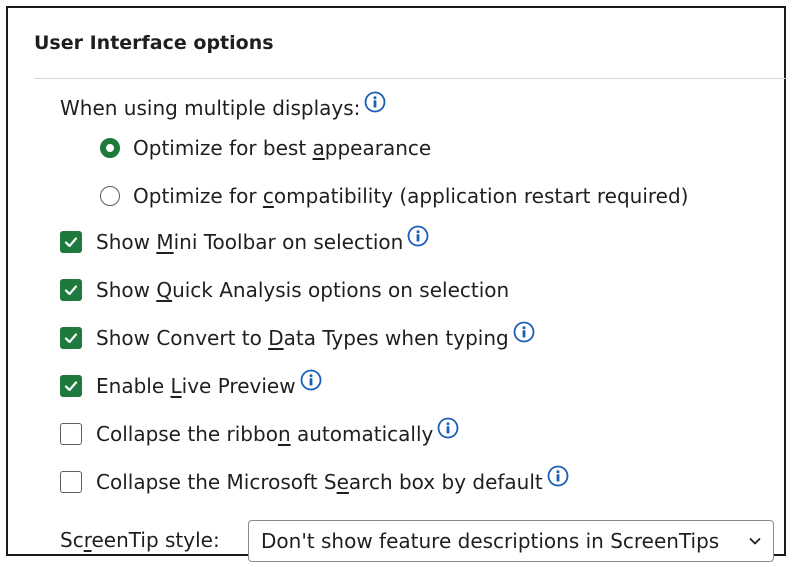  What do you see at coordinates (196, 386) in the screenshot?
I see `checkbox-label: Enable Live Preview` at bounding box center [196, 386].